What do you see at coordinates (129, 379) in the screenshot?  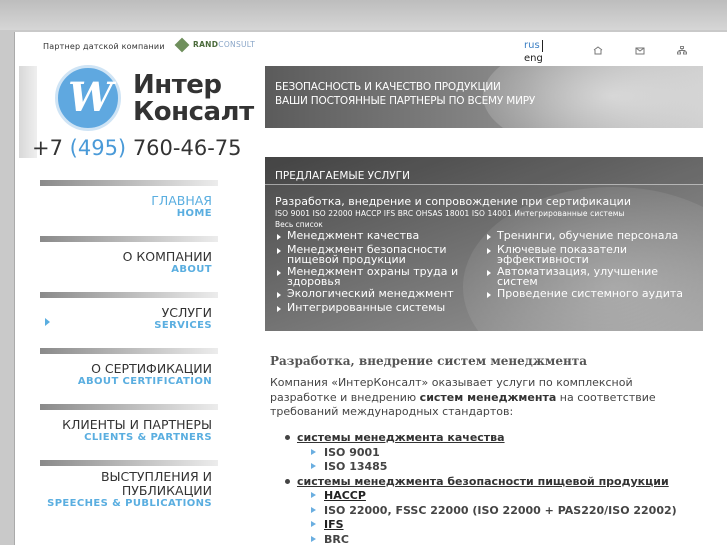 I see `menu-item-certification: О СЕРТИФИКАЦИИ ABOUT CERTIFICATION` at bounding box center [129, 379].